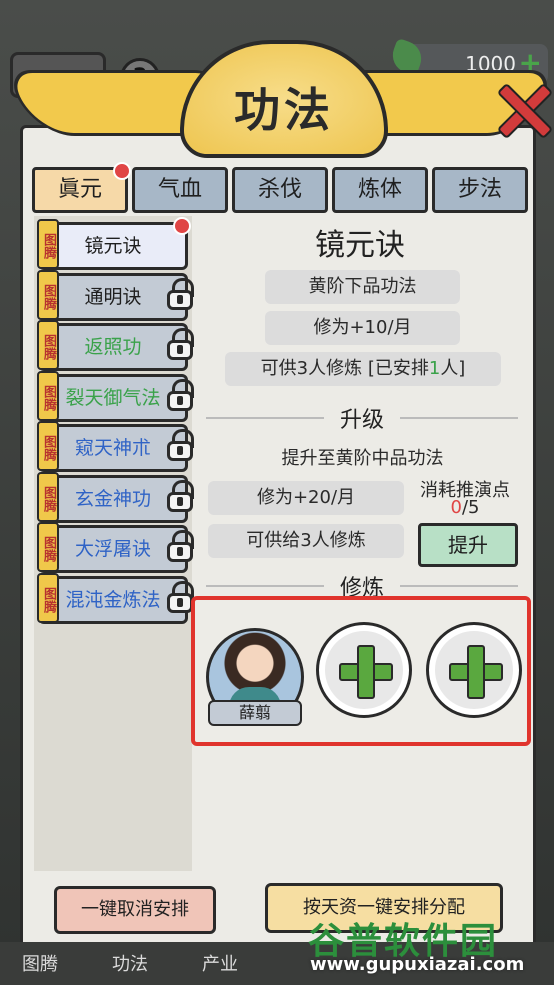 Image resolution: width=554 pixels, height=985 pixels. Describe the element at coordinates (425, 947) in the screenshot. I see `watermark: 谷普软件园 www.gupuxiazai.com` at that location.